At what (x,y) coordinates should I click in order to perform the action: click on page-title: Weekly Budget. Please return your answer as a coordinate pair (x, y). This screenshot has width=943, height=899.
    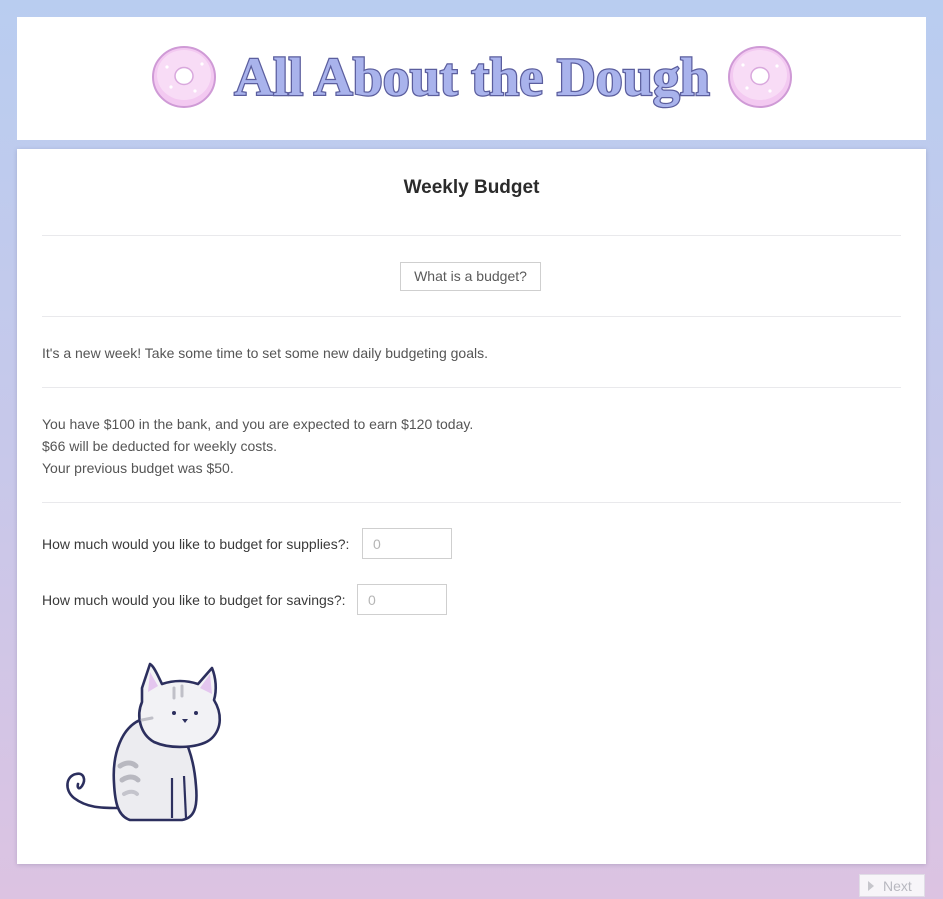
    Looking at the image, I should click on (471, 187).